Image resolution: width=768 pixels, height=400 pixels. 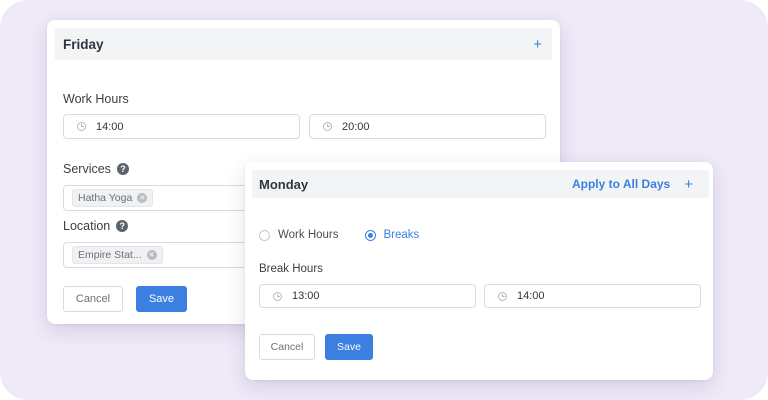 What do you see at coordinates (87, 169) in the screenshot?
I see `services-label-text: Services` at bounding box center [87, 169].